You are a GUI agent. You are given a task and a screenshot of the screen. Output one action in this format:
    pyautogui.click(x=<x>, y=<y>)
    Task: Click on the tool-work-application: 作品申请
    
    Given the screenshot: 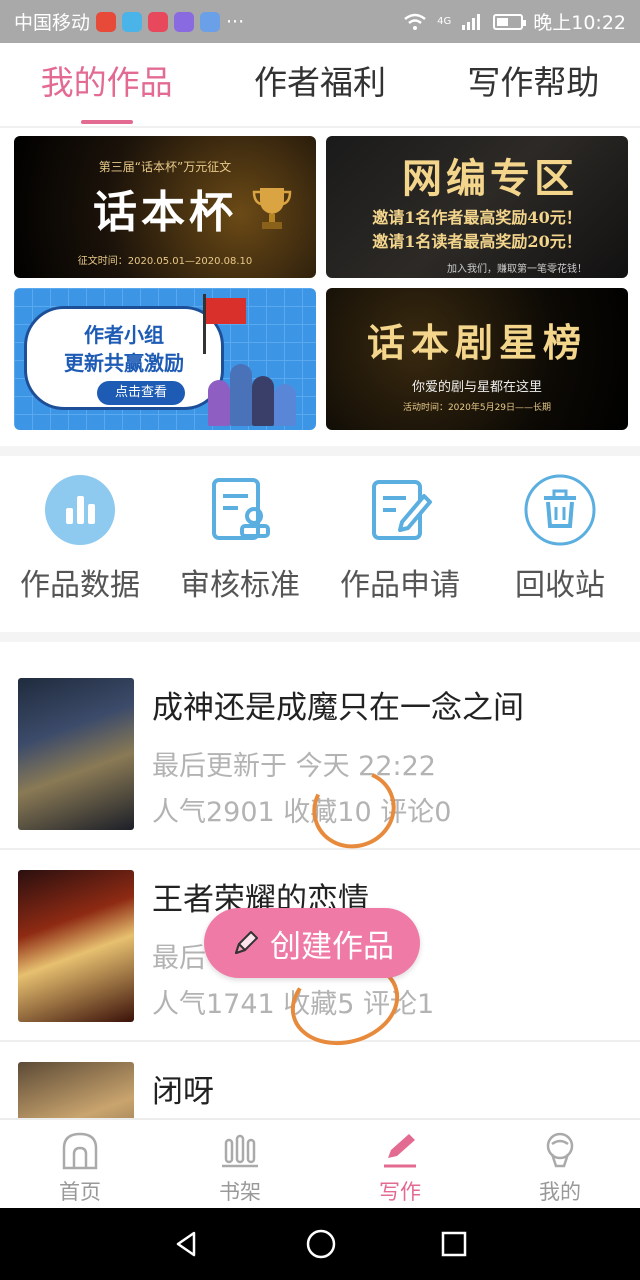 What is the action you would take?
    pyautogui.click(x=400, y=535)
    